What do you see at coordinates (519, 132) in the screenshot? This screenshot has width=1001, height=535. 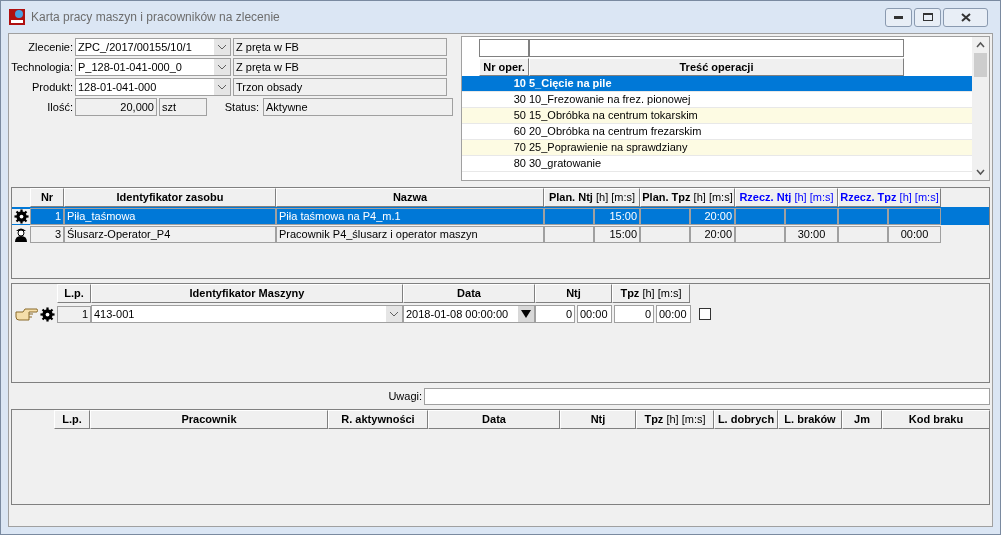 I see `operation-number: 60` at bounding box center [519, 132].